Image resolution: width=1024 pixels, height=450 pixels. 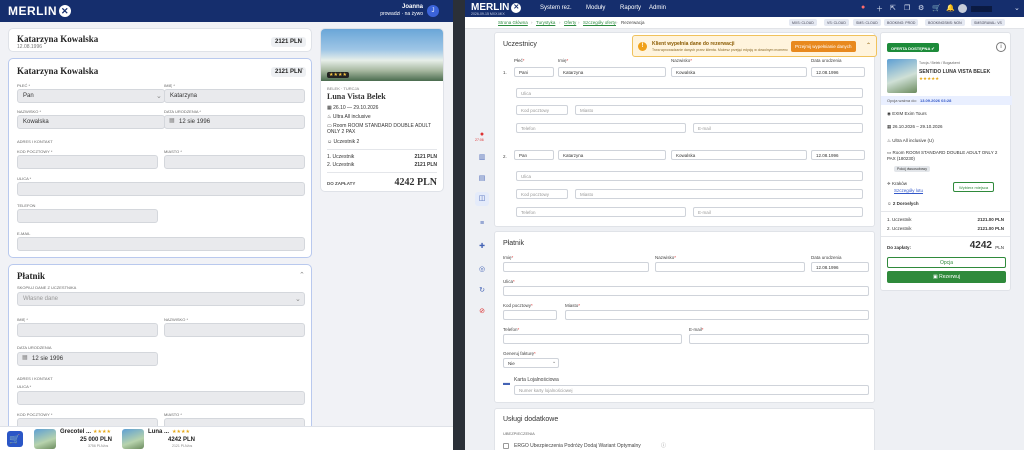 What do you see at coordinates (867, 22) in the screenshot?
I see `env-tag: SMS: CLOUD` at bounding box center [867, 22].